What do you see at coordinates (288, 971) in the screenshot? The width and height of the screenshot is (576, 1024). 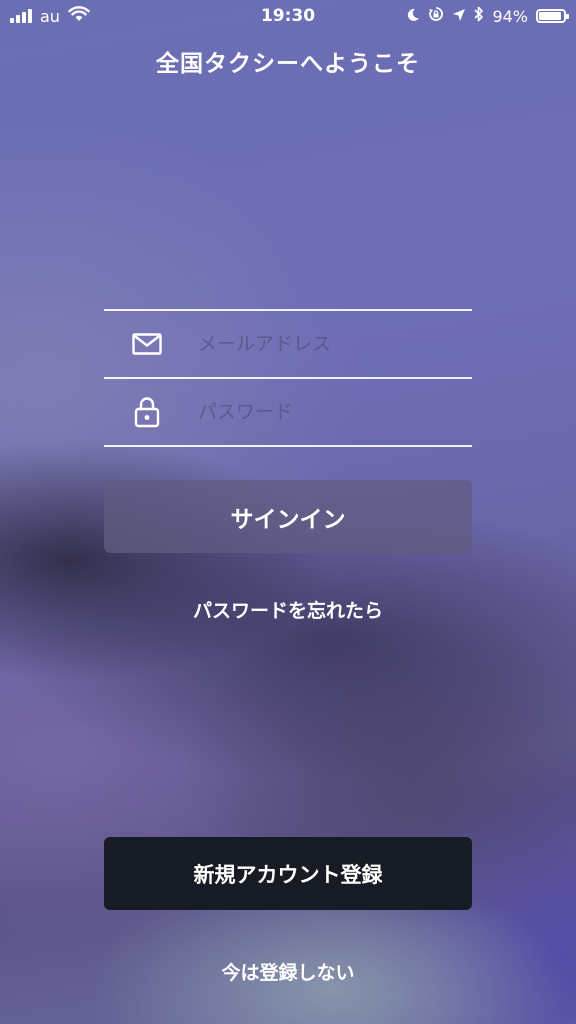 I see `skip-registration-link: 今は登録しない` at bounding box center [288, 971].